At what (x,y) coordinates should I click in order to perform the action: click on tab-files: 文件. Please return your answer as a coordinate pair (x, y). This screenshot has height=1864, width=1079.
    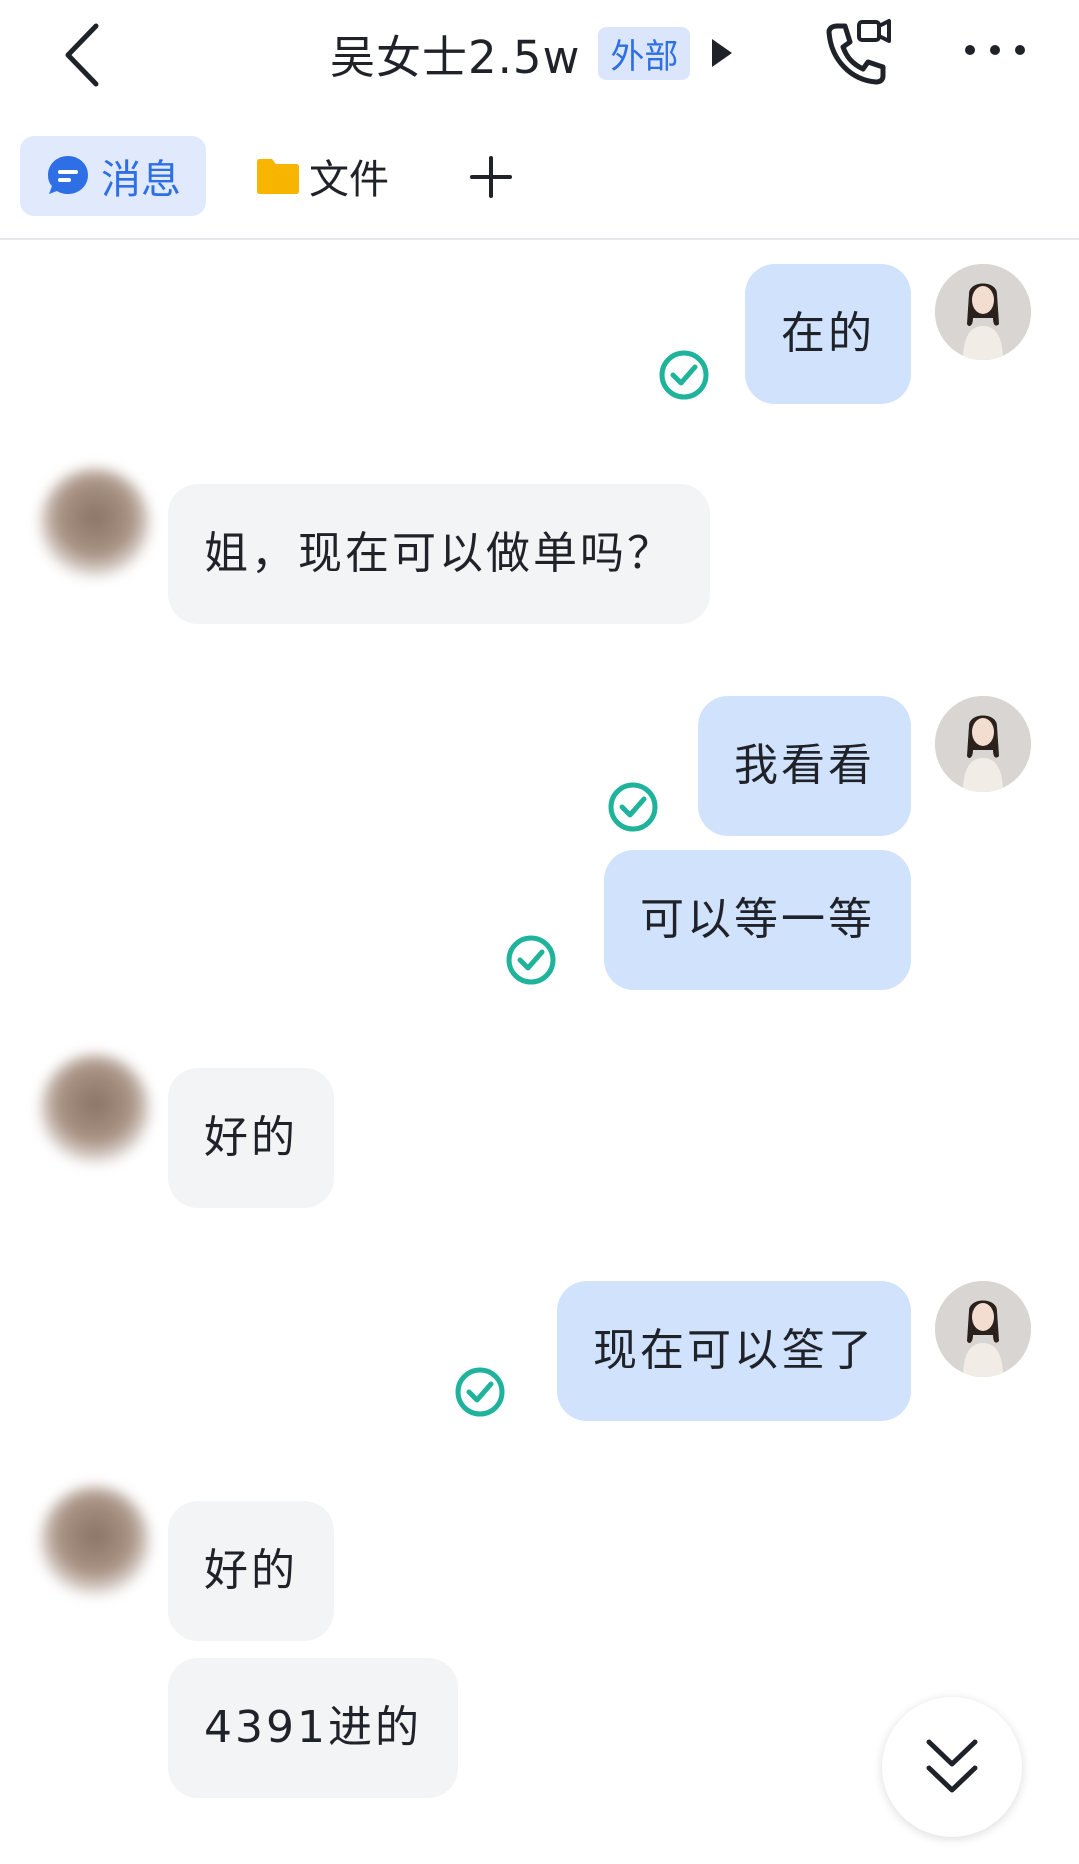
    Looking at the image, I should click on (322, 176).